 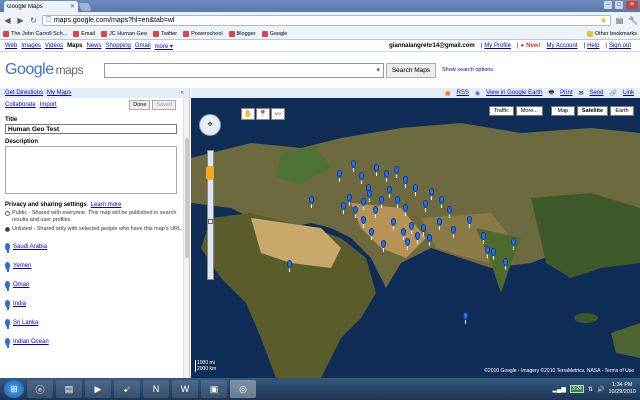 What do you see at coordinates (622, 389) in the screenshot?
I see `taskbar-clock: 1:34 PM 10/29/2010` at bounding box center [622, 389].